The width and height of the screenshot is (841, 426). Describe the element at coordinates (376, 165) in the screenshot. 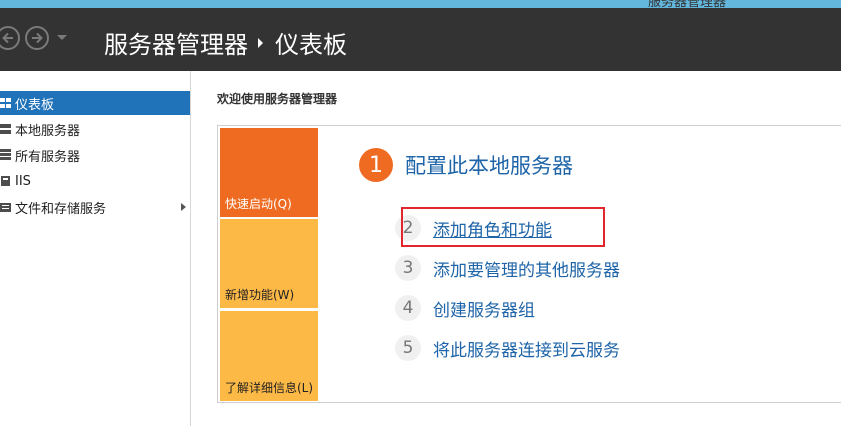

I see `step-number-badge: 1` at that location.